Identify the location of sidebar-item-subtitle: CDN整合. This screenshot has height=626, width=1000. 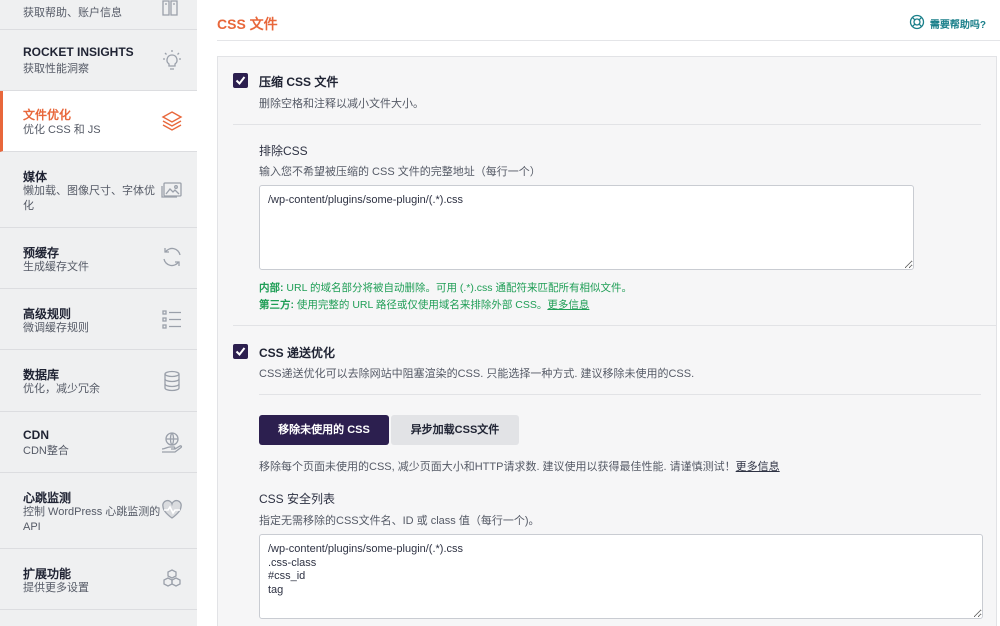
(46, 451).